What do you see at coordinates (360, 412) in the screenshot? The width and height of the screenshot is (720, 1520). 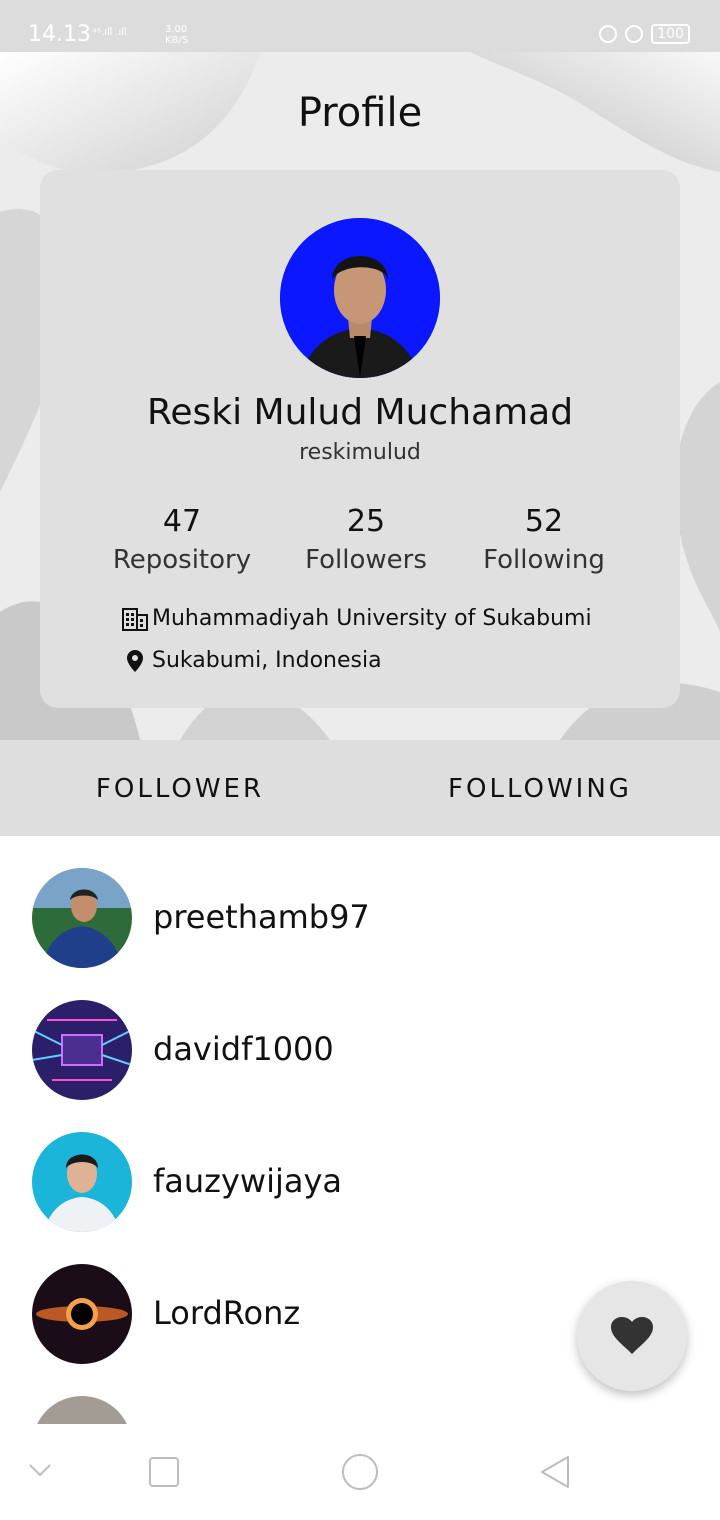 I see `profile-name: Reski Mulud Muchamad` at bounding box center [360, 412].